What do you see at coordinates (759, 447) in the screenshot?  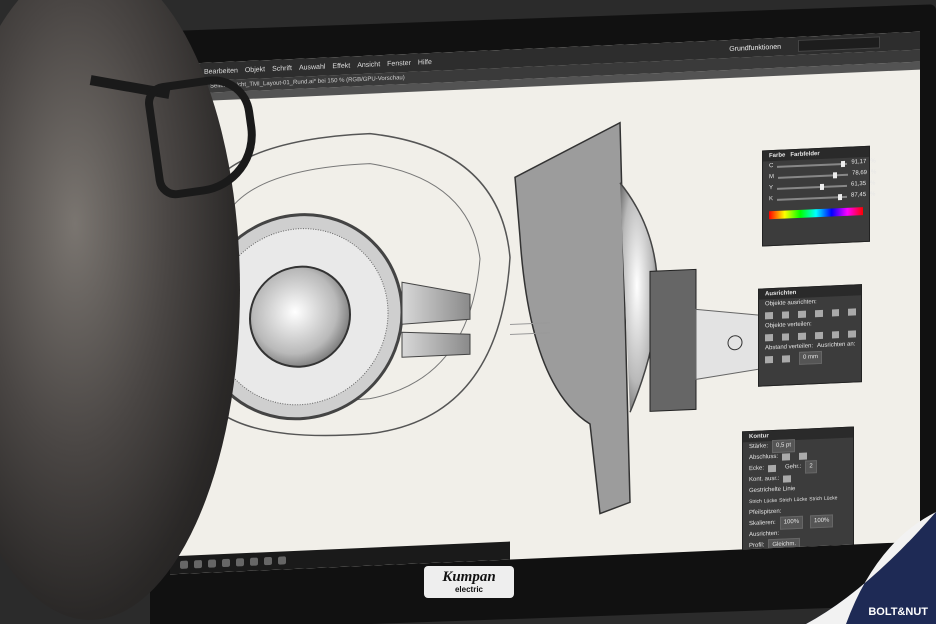 I see `stroke-weight-label: Stärke:` at bounding box center [759, 447].